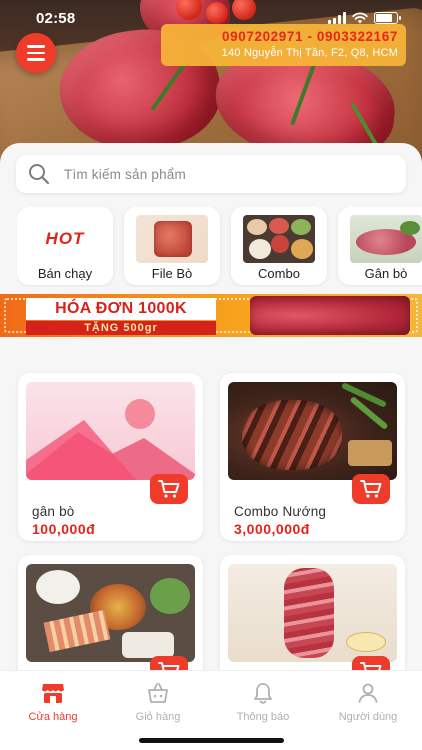 The width and height of the screenshot is (422, 750). What do you see at coordinates (36, 53) in the screenshot?
I see `menu-button` at bounding box center [36, 53].